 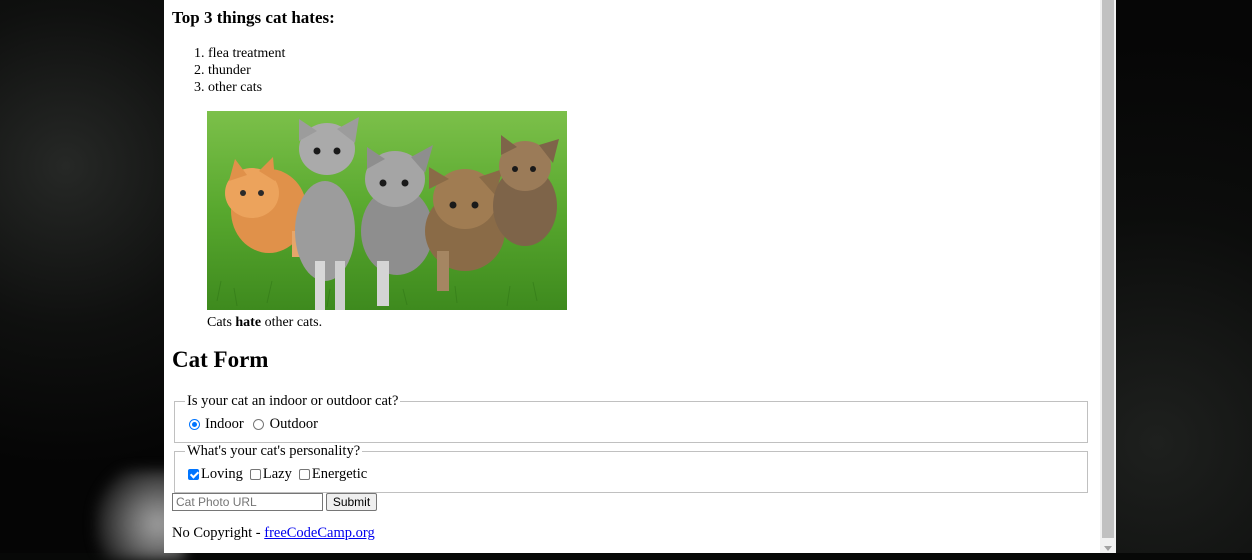 What do you see at coordinates (247, 502) in the screenshot?
I see `cat-photo-url-input` at bounding box center [247, 502].